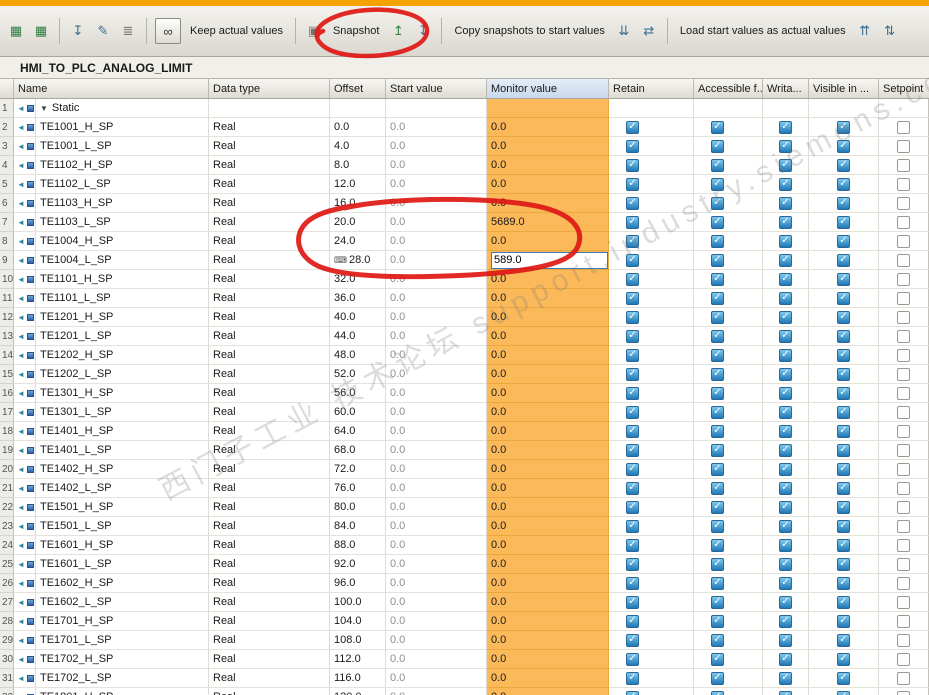  What do you see at coordinates (122, 203) in the screenshot?
I see `name-cell: TE1103_H_SP` at bounding box center [122, 203].